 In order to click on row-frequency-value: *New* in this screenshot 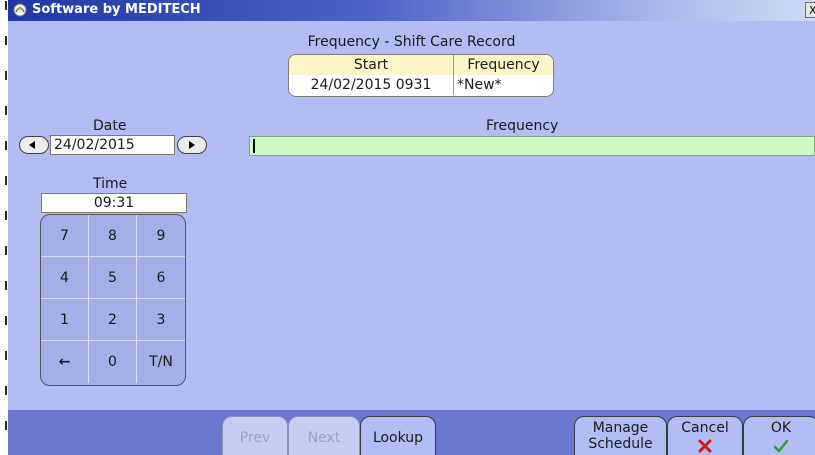, I will do `click(479, 85)`.